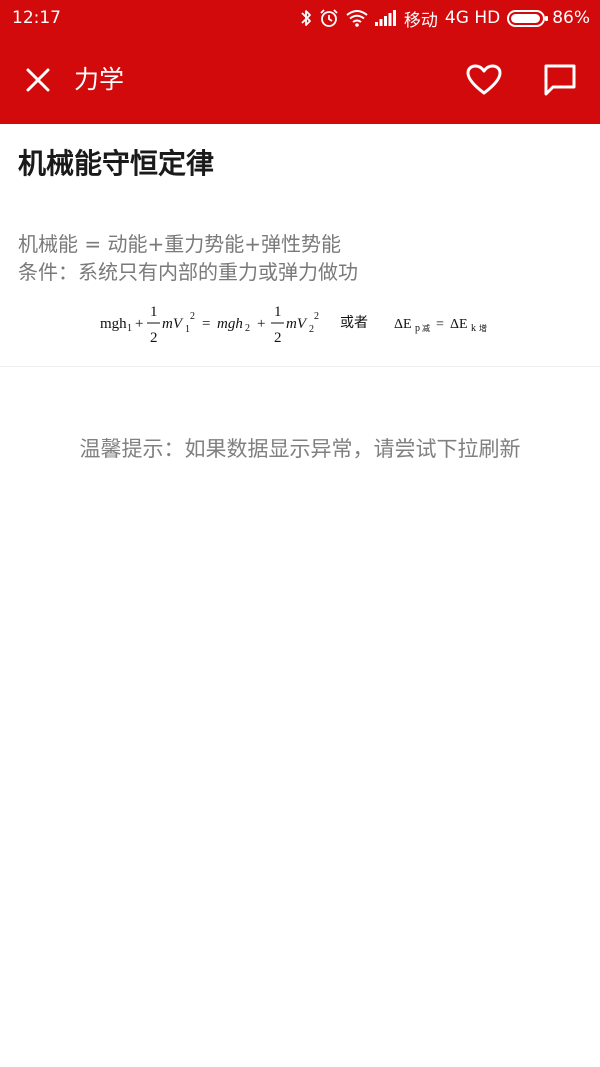 The width and height of the screenshot is (600, 1067). What do you see at coordinates (154, 312) in the screenshot?
I see `formula-half-num-1: 1` at bounding box center [154, 312].